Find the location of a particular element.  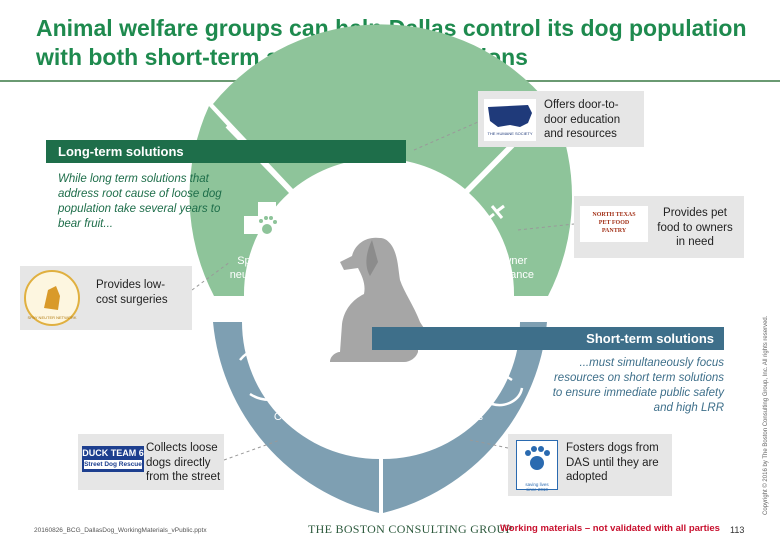

us-map-icon: THE HUMANE SOCIETY is located at coordinates (510, 120).